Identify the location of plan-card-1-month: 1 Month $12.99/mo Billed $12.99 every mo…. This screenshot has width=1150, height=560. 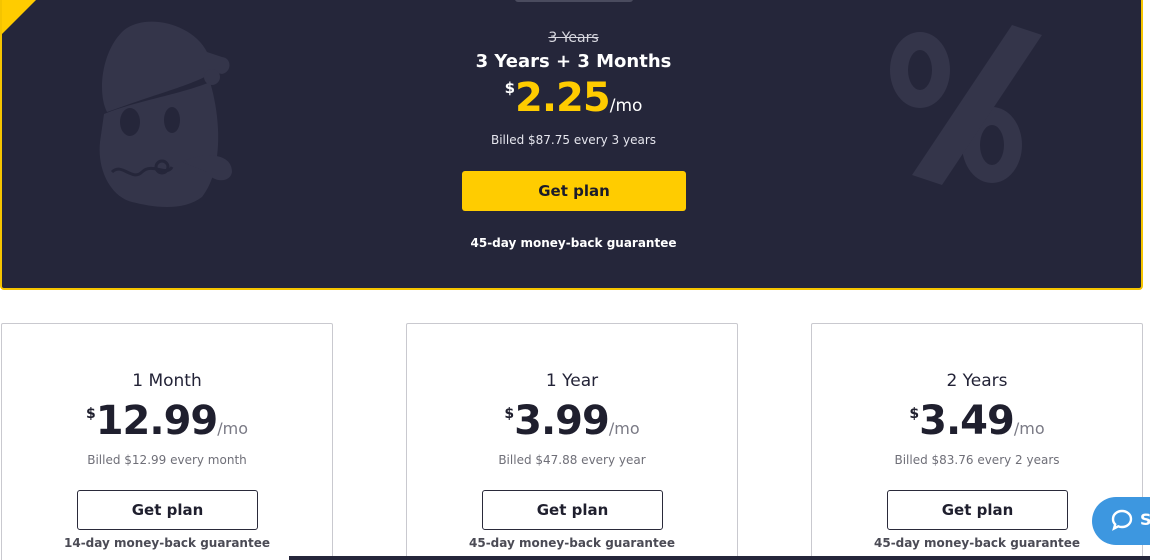
(167, 441).